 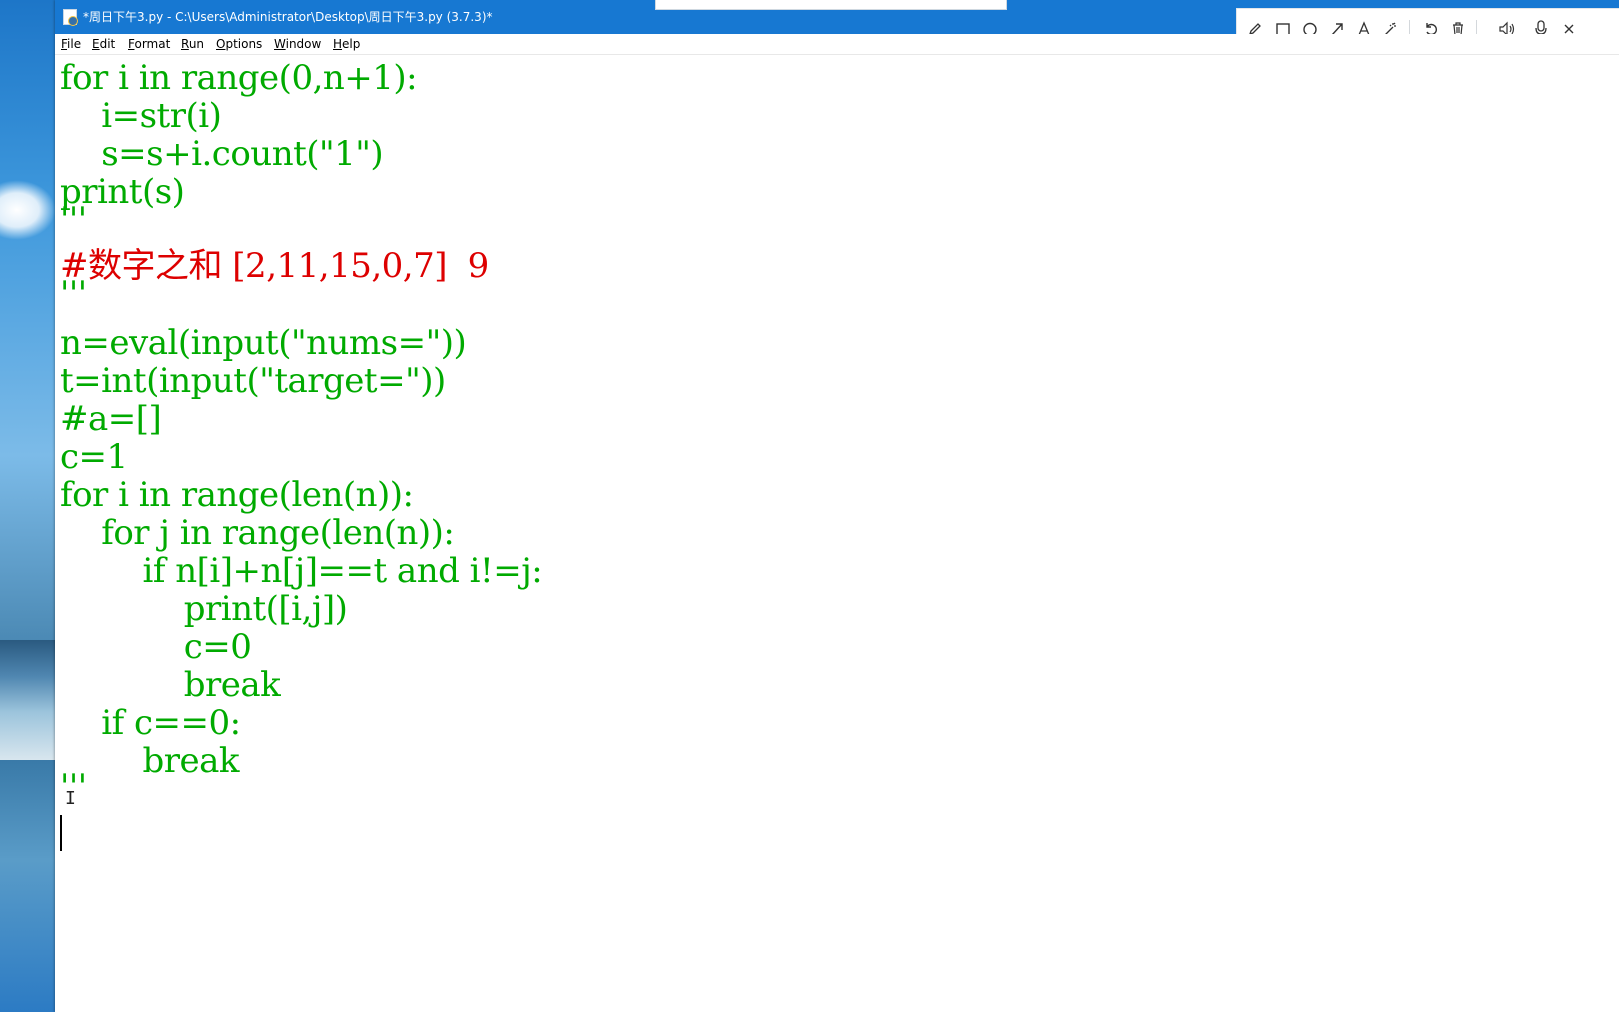 What do you see at coordinates (156, 647) in the screenshot?
I see `code-line: c=0` at bounding box center [156, 647].